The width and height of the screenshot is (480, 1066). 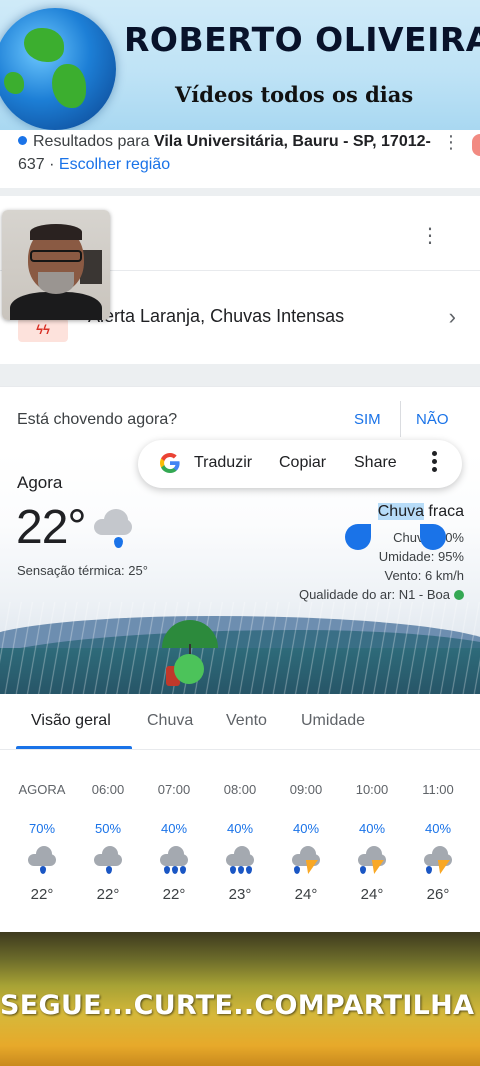 I want to click on active-tab-indicator, so click(x=74, y=747).